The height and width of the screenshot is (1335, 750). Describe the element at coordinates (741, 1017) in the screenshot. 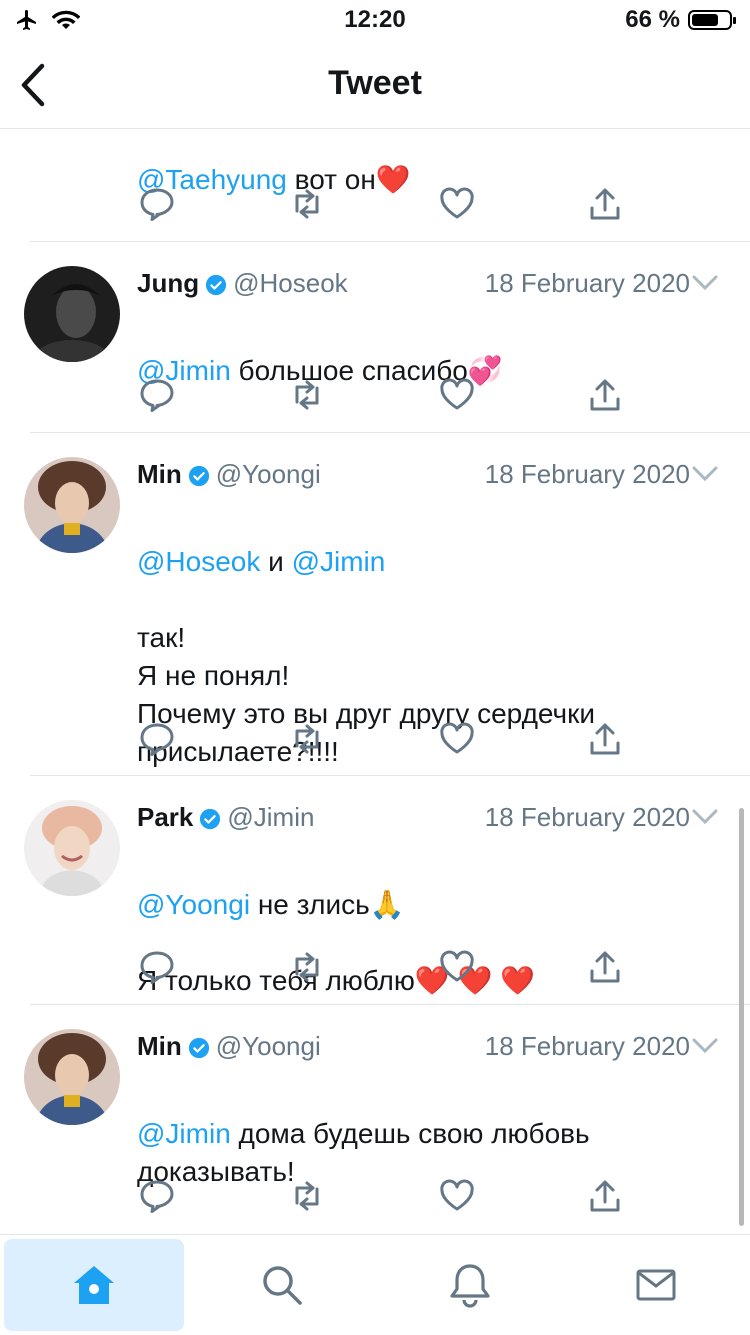

I see `scrollbar` at that location.